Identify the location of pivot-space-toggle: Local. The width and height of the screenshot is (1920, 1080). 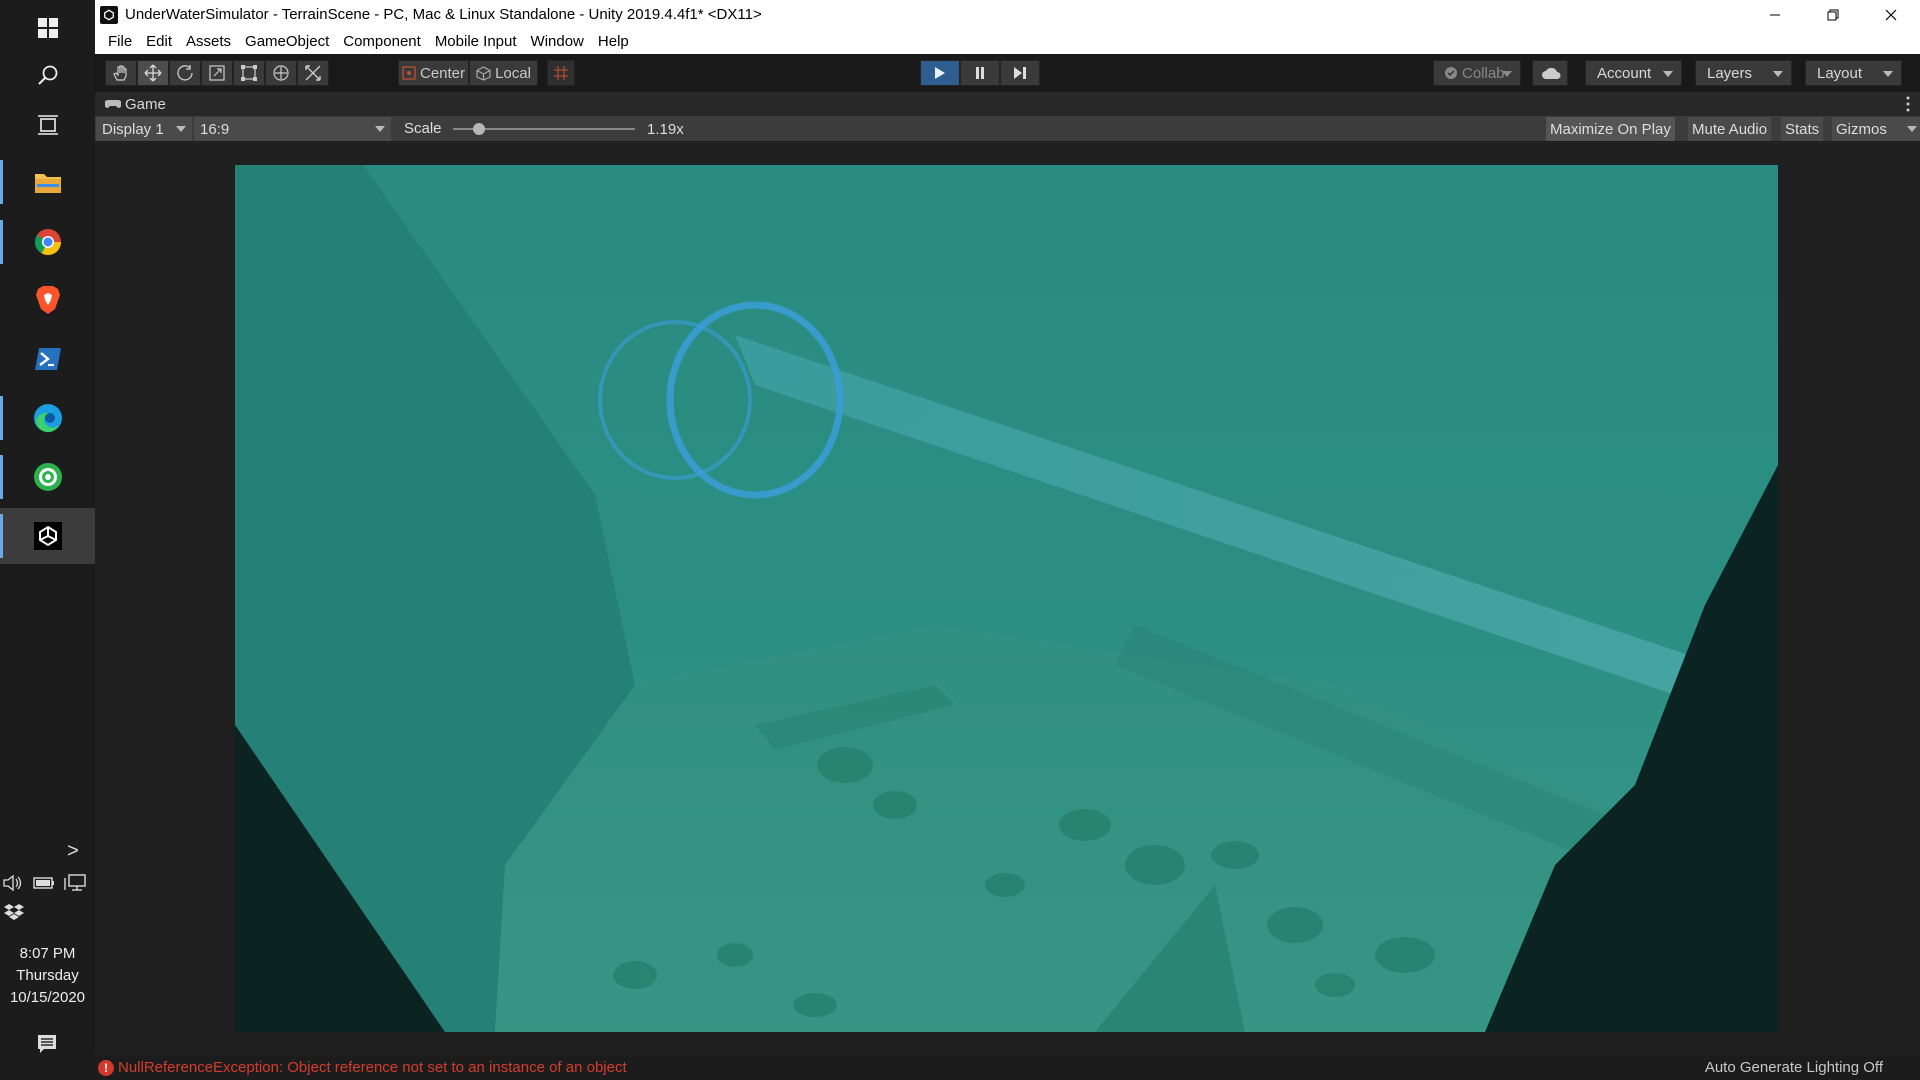
(503, 73).